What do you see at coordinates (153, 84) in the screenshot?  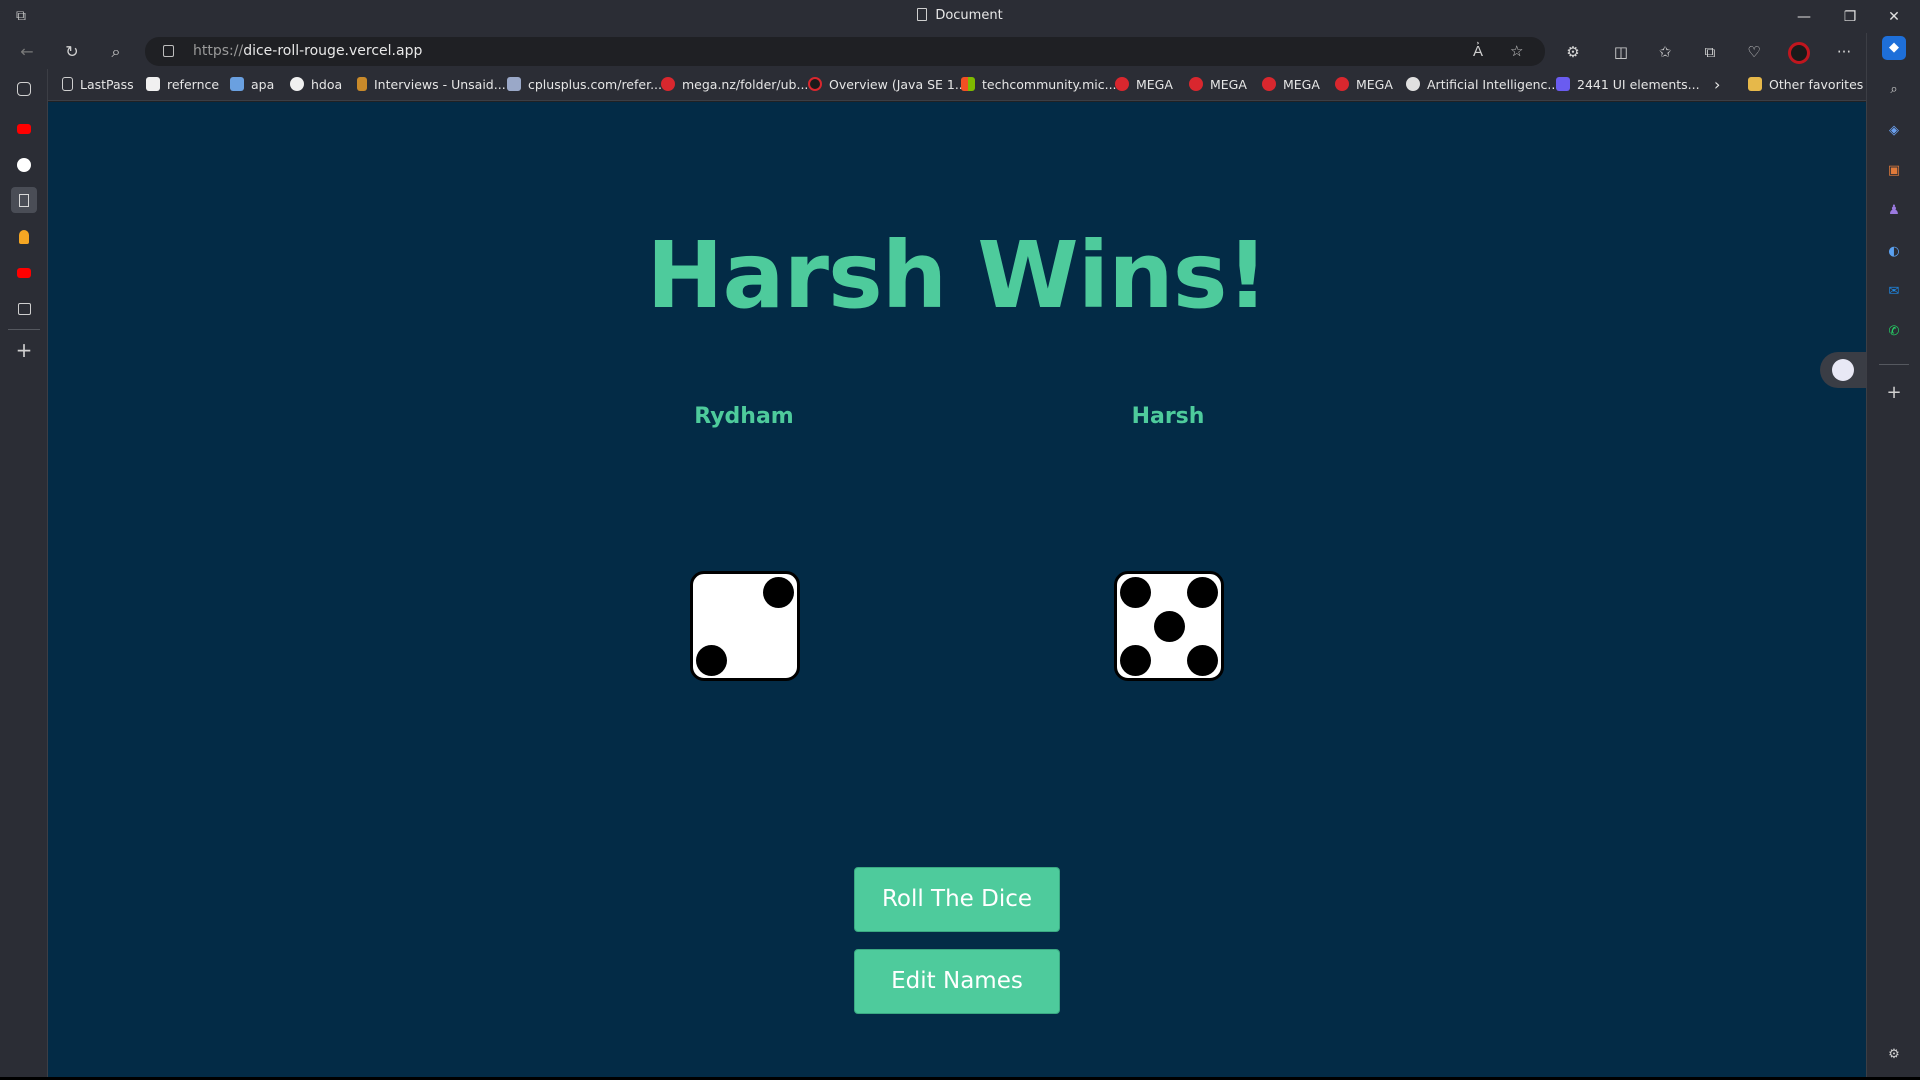 I see `amazon-icon` at bounding box center [153, 84].